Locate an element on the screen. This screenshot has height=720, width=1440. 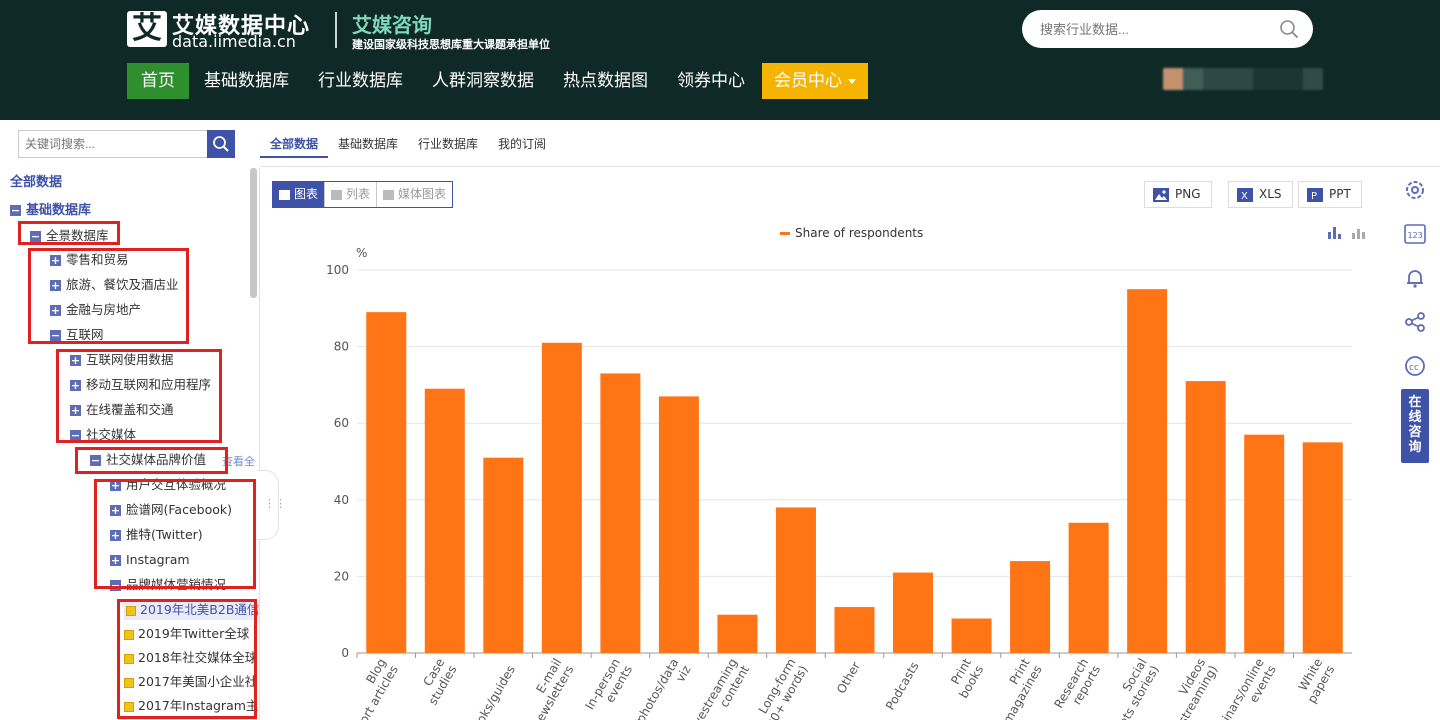
view-media-chart-button: 媒体图表 is located at coordinates (415, 194).